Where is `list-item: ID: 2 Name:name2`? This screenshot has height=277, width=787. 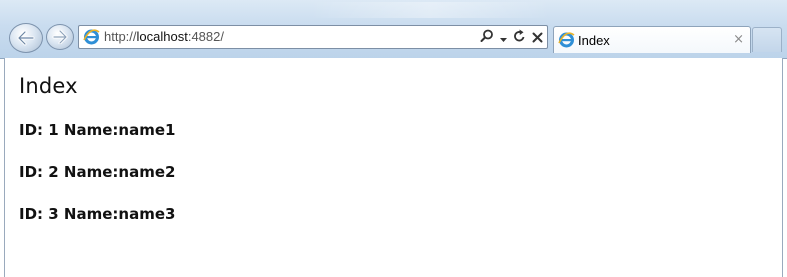 list-item: ID: 2 Name:name2 is located at coordinates (97, 172).